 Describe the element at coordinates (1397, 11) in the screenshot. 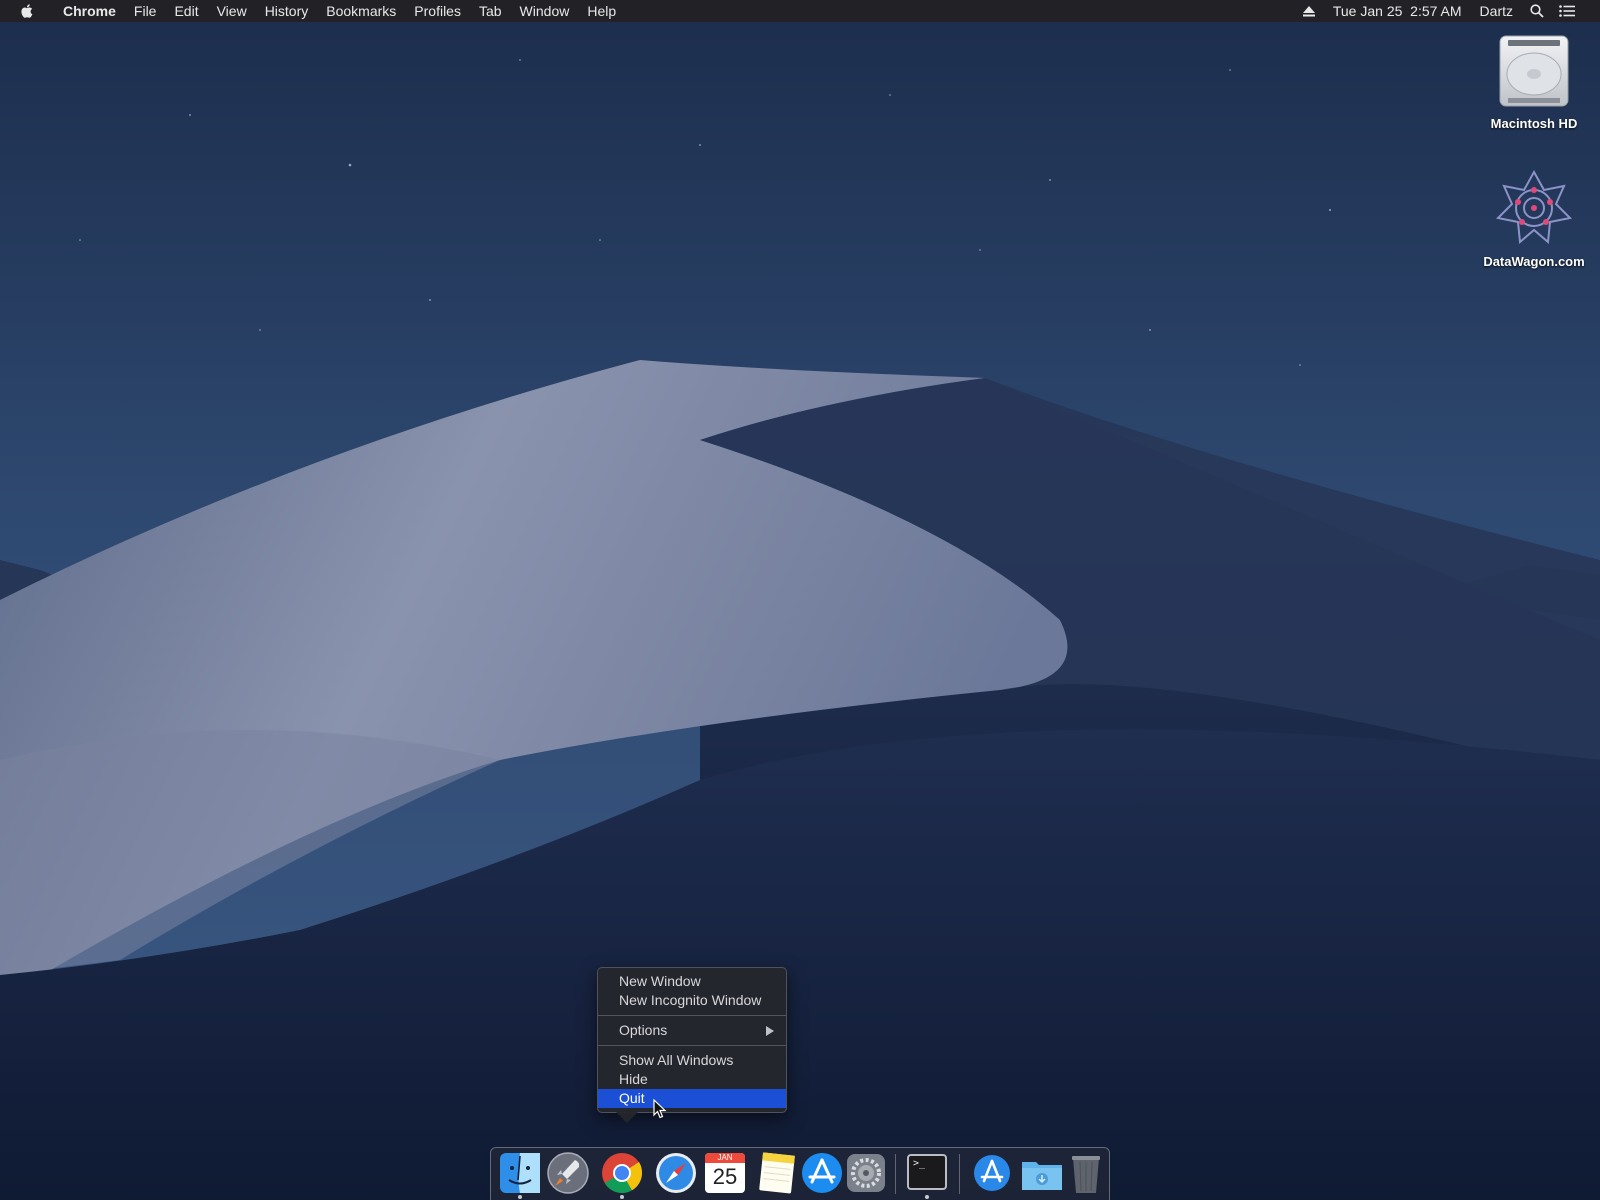

I see `menubar-clock: Tue Jan 25 2:57 AM` at that location.